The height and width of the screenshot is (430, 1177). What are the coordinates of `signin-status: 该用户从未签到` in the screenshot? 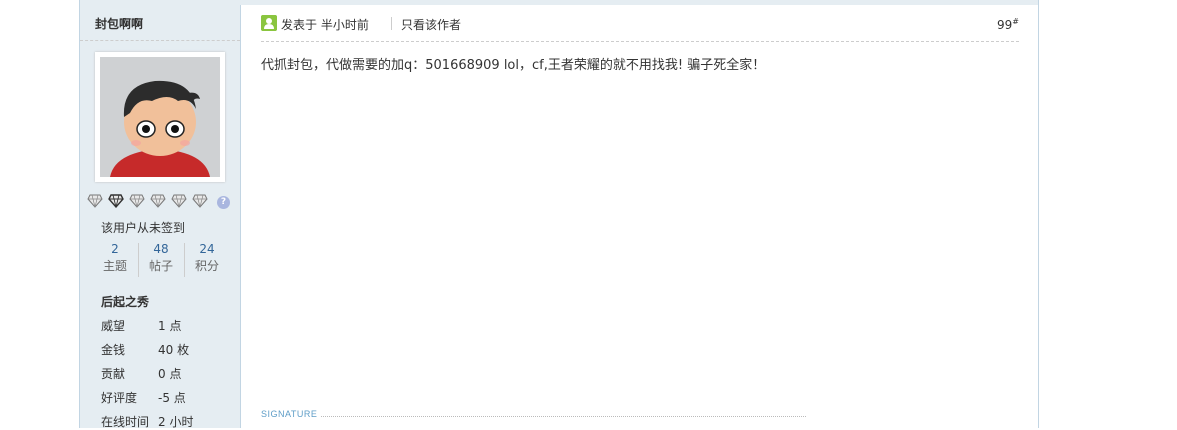 It's located at (143, 228).